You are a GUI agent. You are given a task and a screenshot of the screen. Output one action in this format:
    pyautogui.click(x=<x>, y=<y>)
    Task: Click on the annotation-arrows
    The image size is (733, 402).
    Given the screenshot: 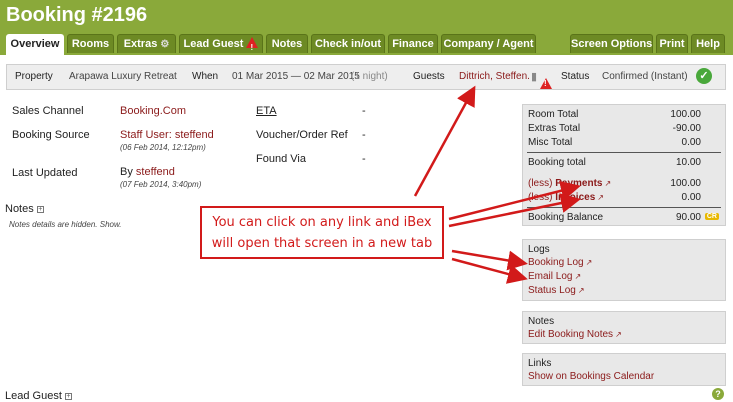 What is the action you would take?
    pyautogui.click(x=497, y=184)
    